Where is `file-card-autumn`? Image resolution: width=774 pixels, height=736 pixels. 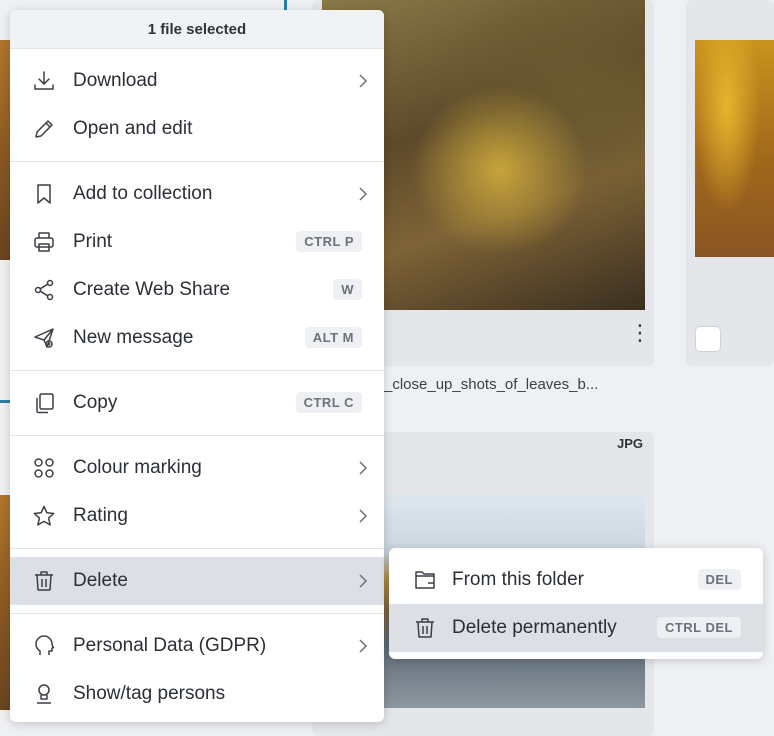
file-card-autumn is located at coordinates (730, 183).